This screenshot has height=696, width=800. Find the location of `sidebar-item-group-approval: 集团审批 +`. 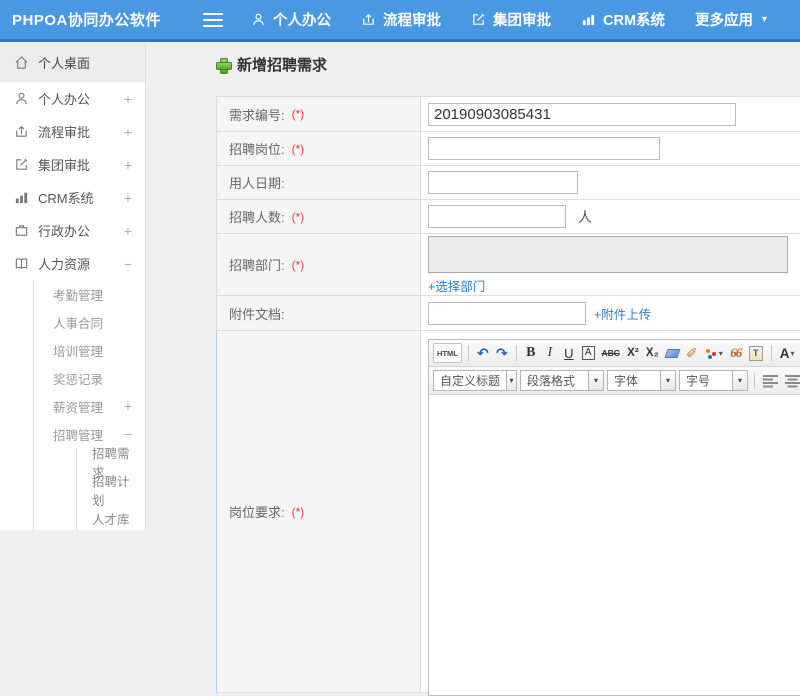

sidebar-item-group-approval: 集团审批 + is located at coordinates (72, 164).